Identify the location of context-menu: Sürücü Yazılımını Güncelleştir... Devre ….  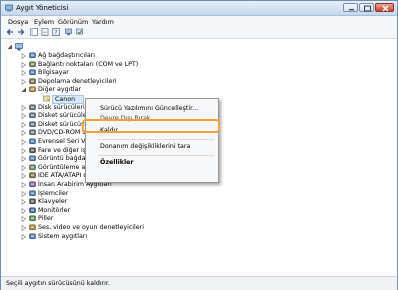
(152, 140).